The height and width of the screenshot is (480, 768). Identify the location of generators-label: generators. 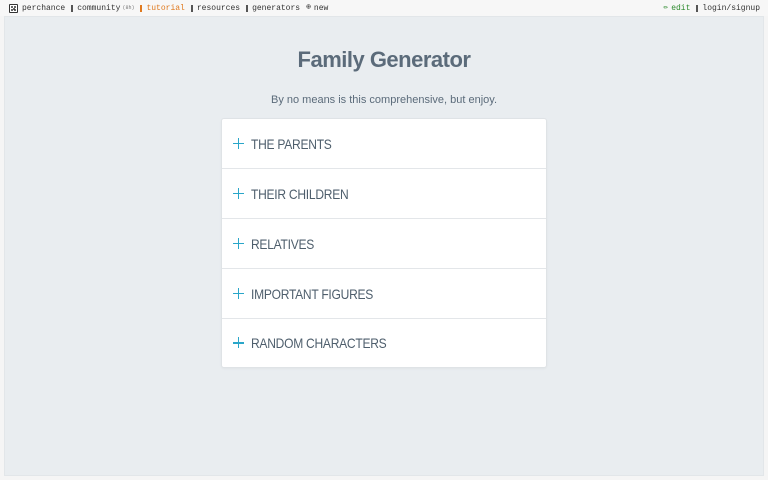
(276, 8).